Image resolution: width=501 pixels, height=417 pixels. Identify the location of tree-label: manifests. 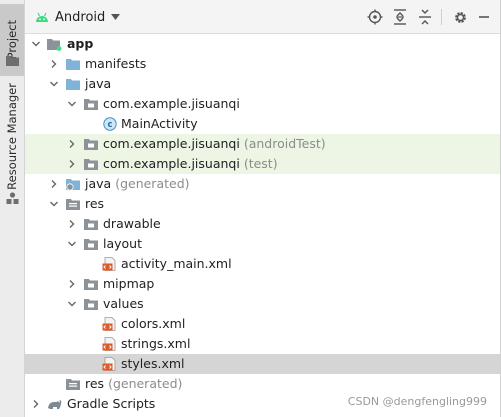
(116, 63).